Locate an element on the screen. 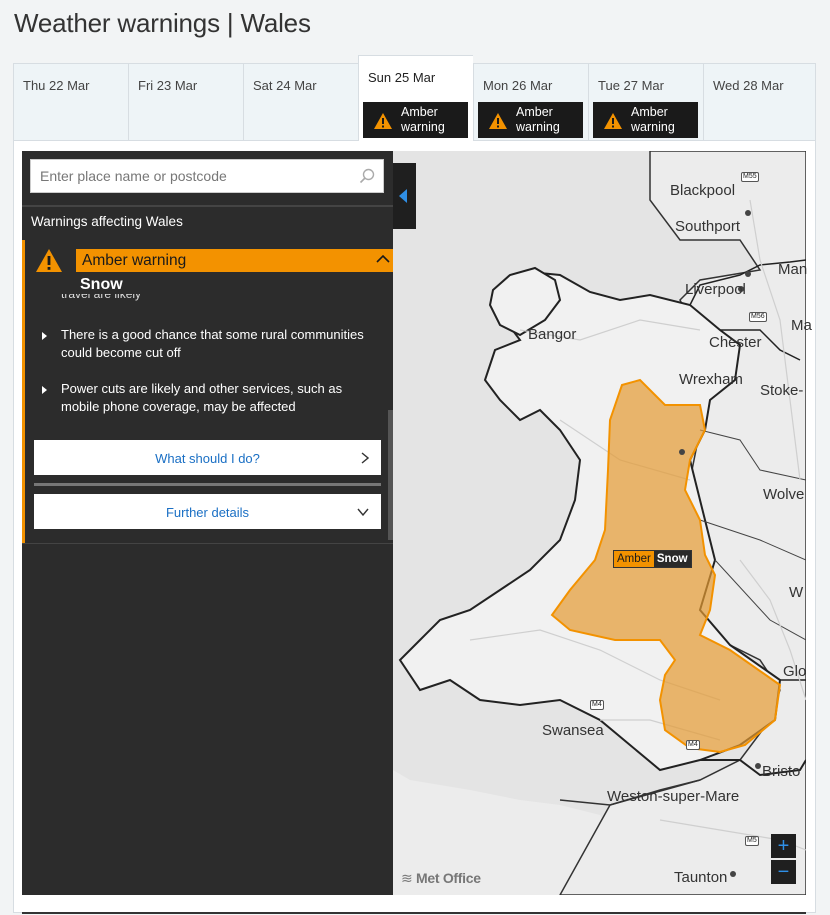 This screenshot has height=915, width=830. tab-tue-27-mar: Tue 27 Mar Amber warning is located at coordinates (645, 102).